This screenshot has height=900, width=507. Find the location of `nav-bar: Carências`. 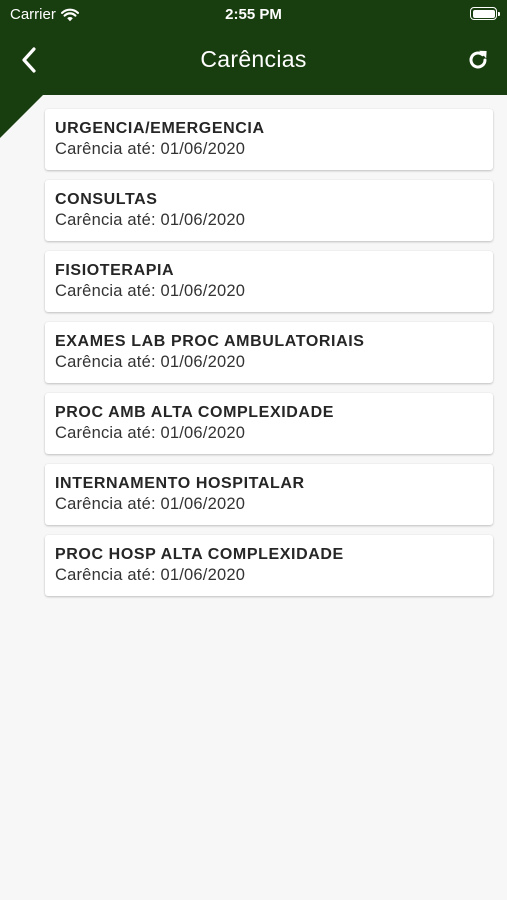

nav-bar: Carências is located at coordinates (253, 60).